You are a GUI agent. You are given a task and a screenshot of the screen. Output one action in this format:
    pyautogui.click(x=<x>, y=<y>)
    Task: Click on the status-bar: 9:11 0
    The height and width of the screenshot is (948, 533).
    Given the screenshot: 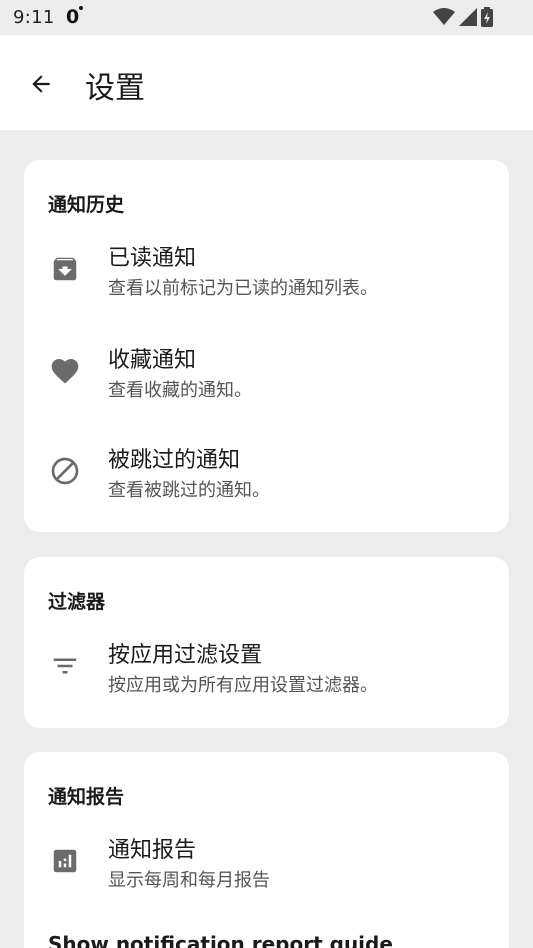 What is the action you would take?
    pyautogui.click(x=266, y=17)
    